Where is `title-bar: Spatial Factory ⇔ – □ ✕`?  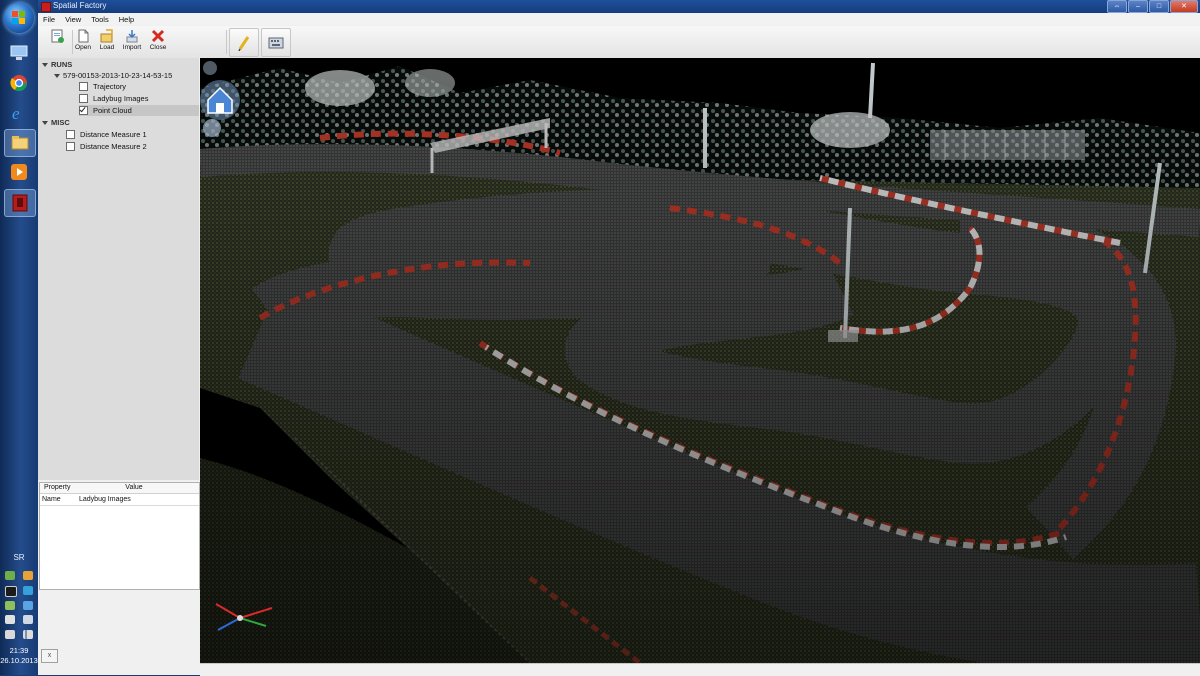
title-bar: Spatial Factory ⇔ – □ ✕ is located at coordinates (619, 6).